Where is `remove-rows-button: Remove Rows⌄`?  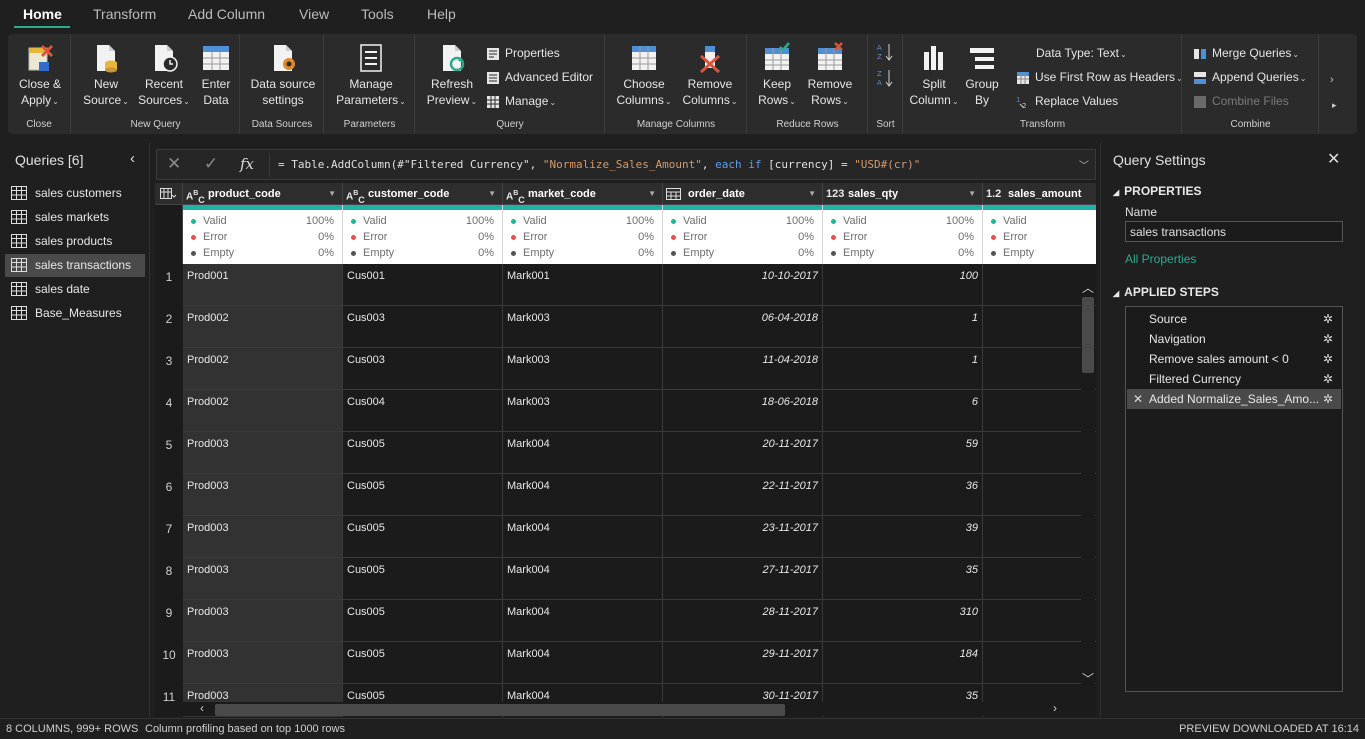 remove-rows-button: Remove Rows⌄ is located at coordinates (830, 76).